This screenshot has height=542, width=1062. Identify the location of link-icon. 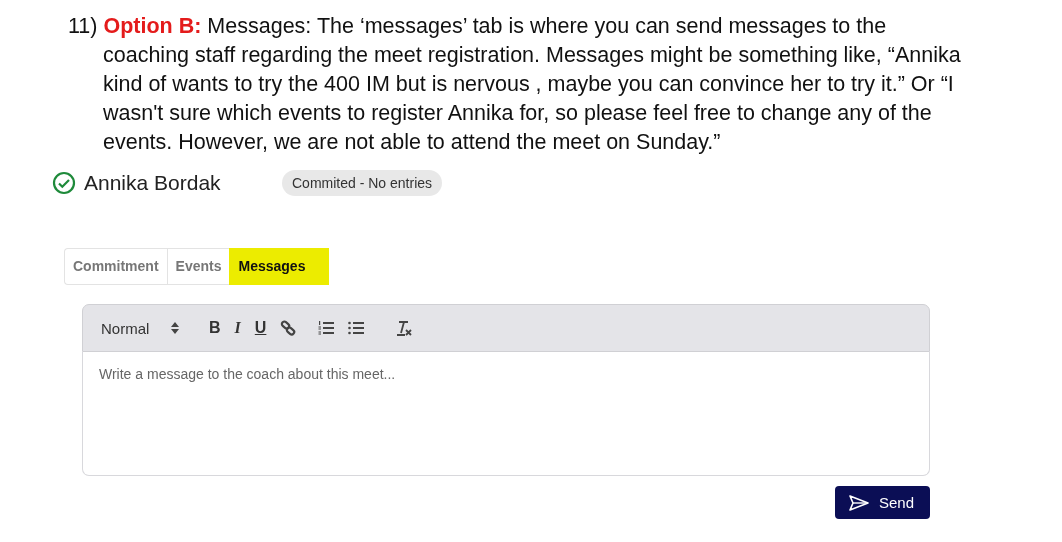
(288, 328).